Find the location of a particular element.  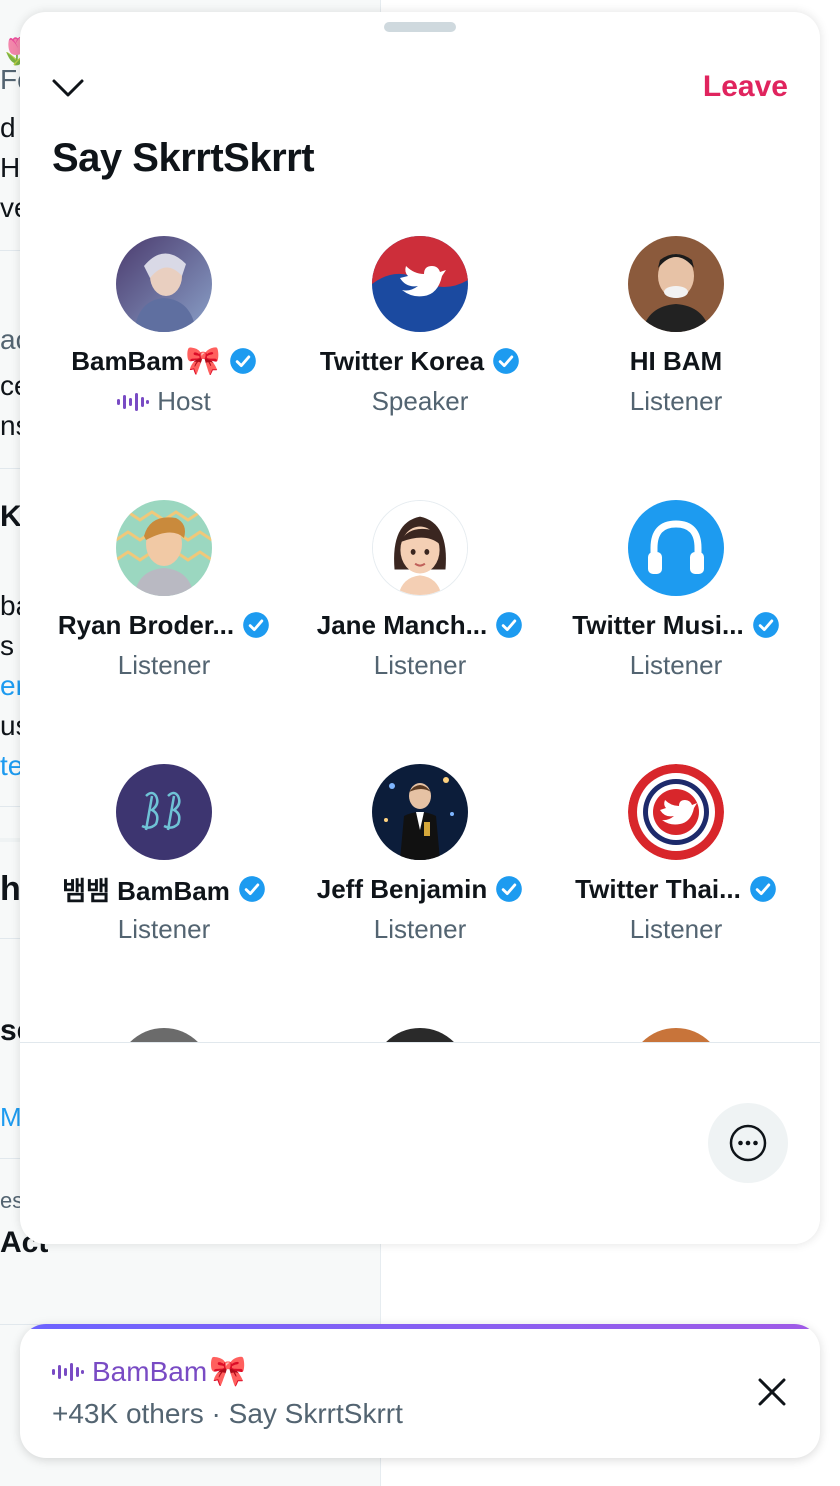

participant-role: Host is located at coordinates (184, 401).